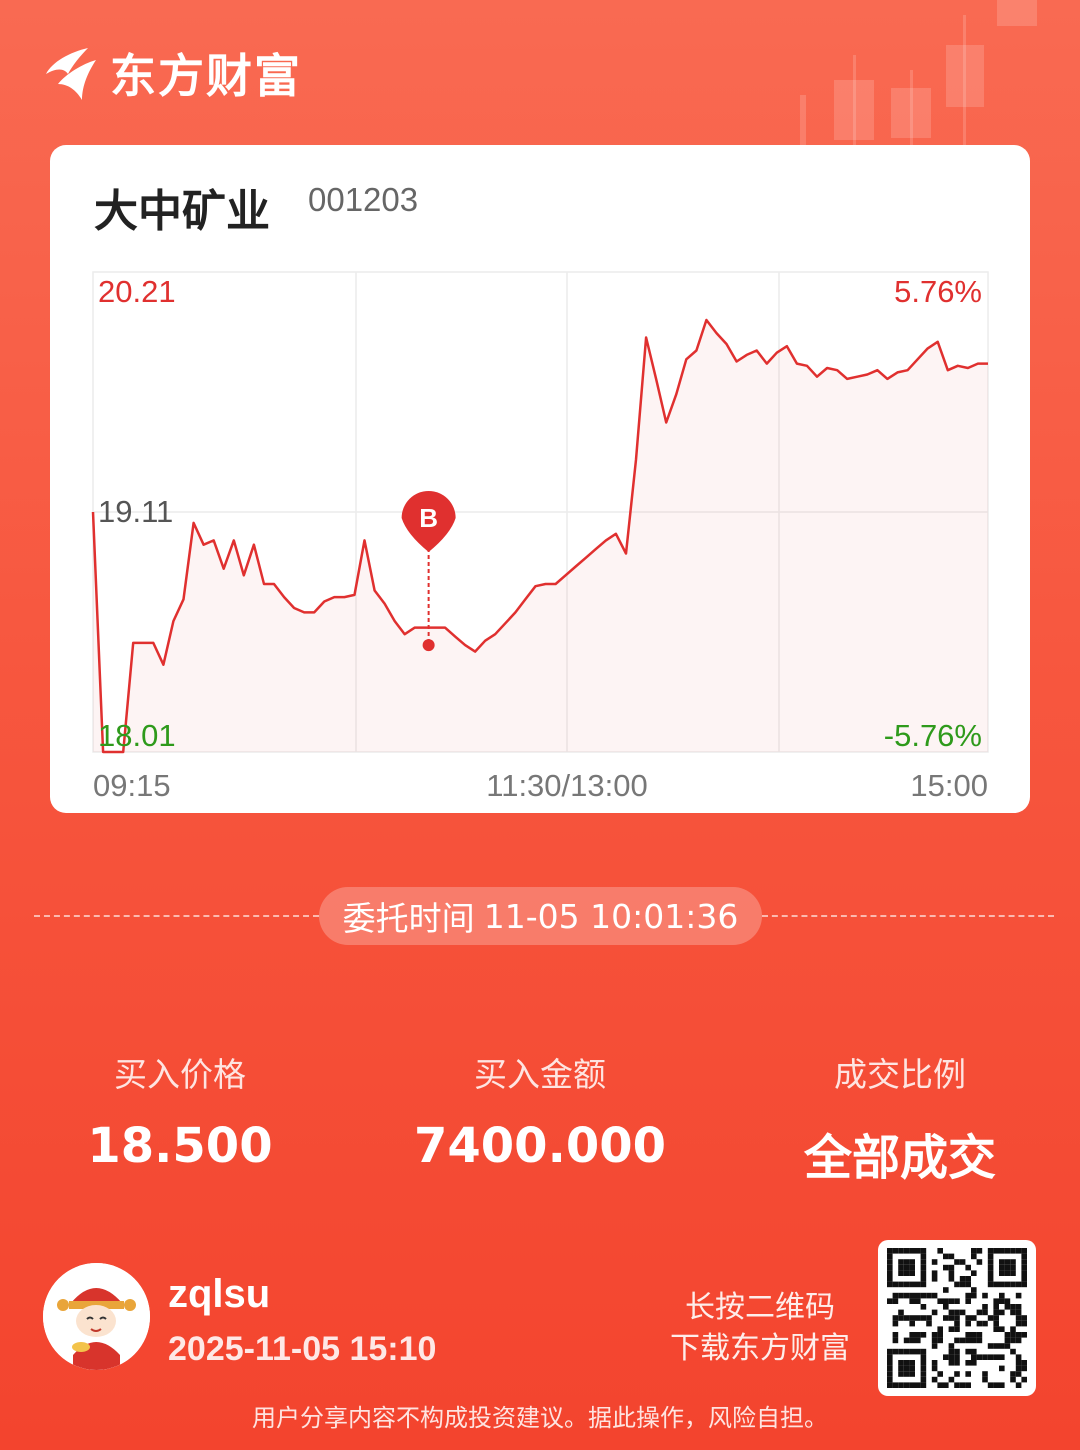 Image resolution: width=1080 pixels, height=1450 pixels. I want to click on x-tick-start: 09:15, so click(132, 785).